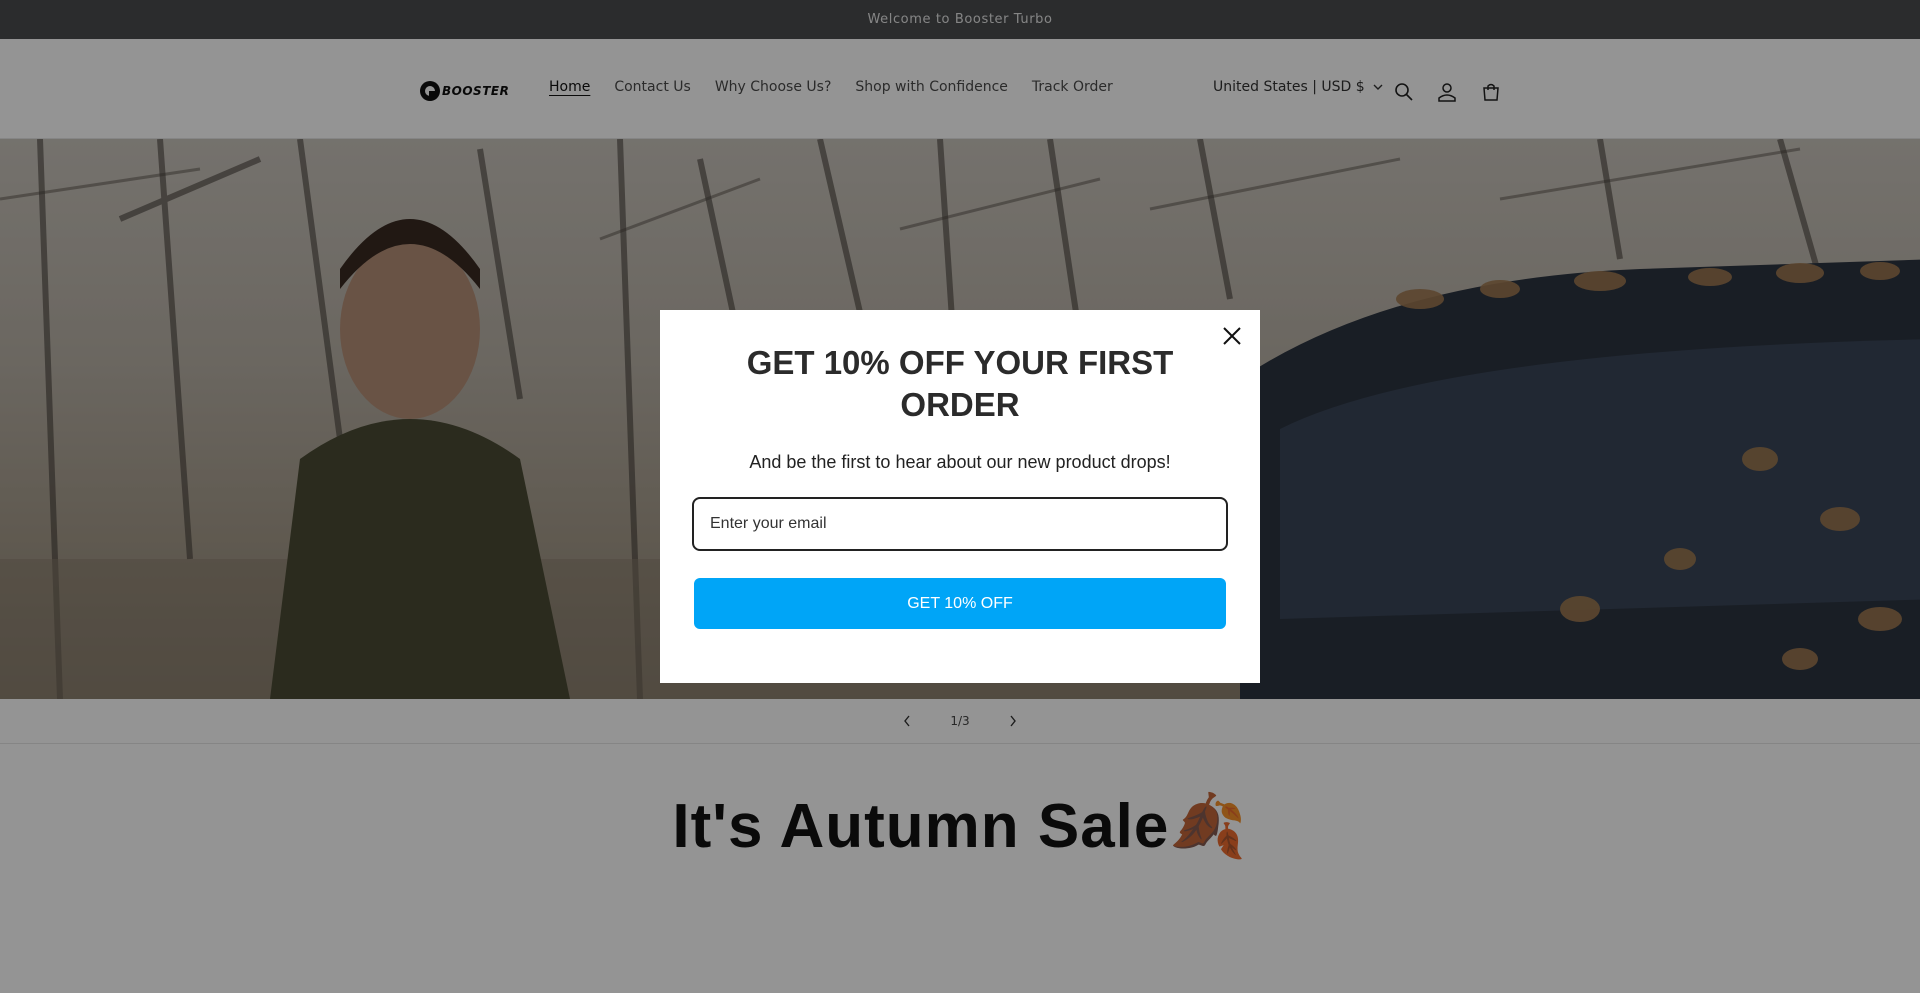  I want to click on email-input, so click(960, 524).